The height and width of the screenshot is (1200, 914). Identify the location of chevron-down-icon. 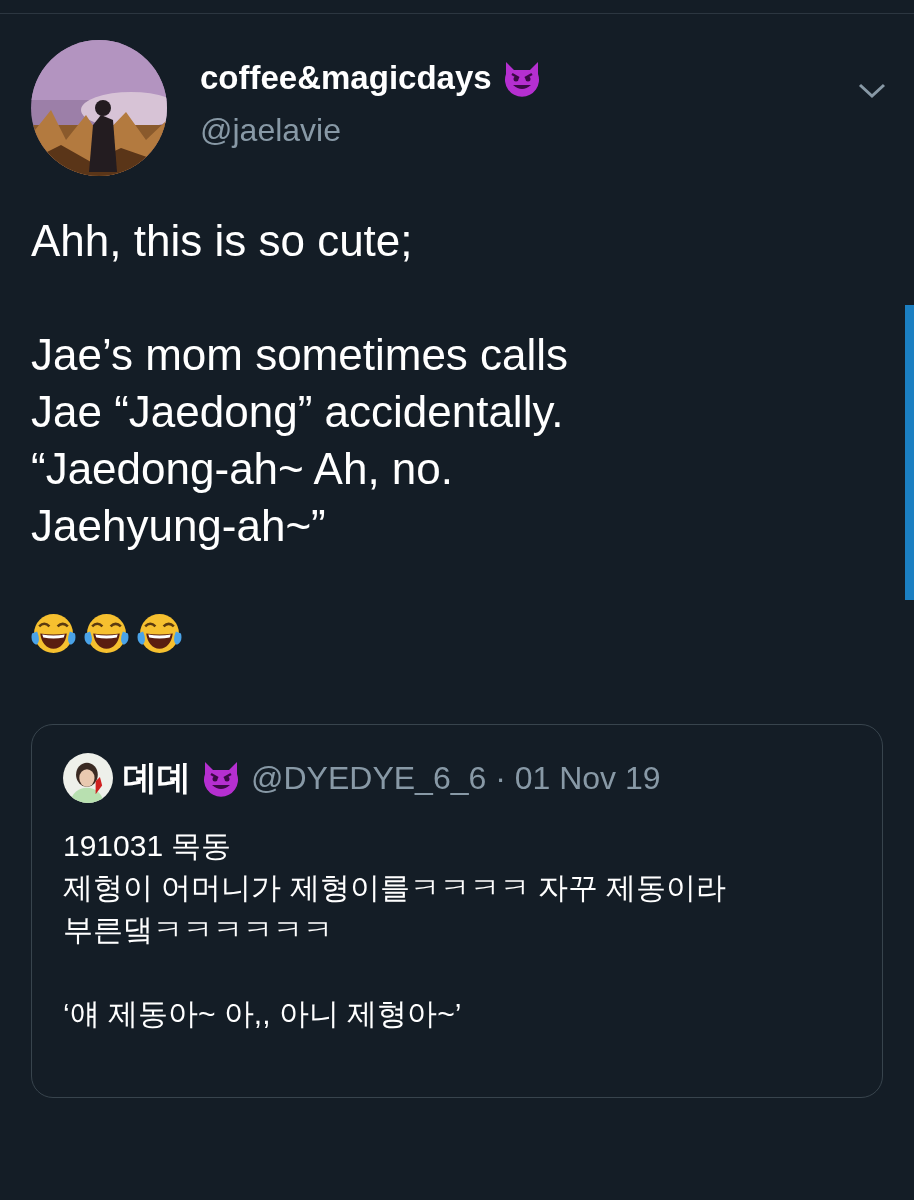
(872, 91).